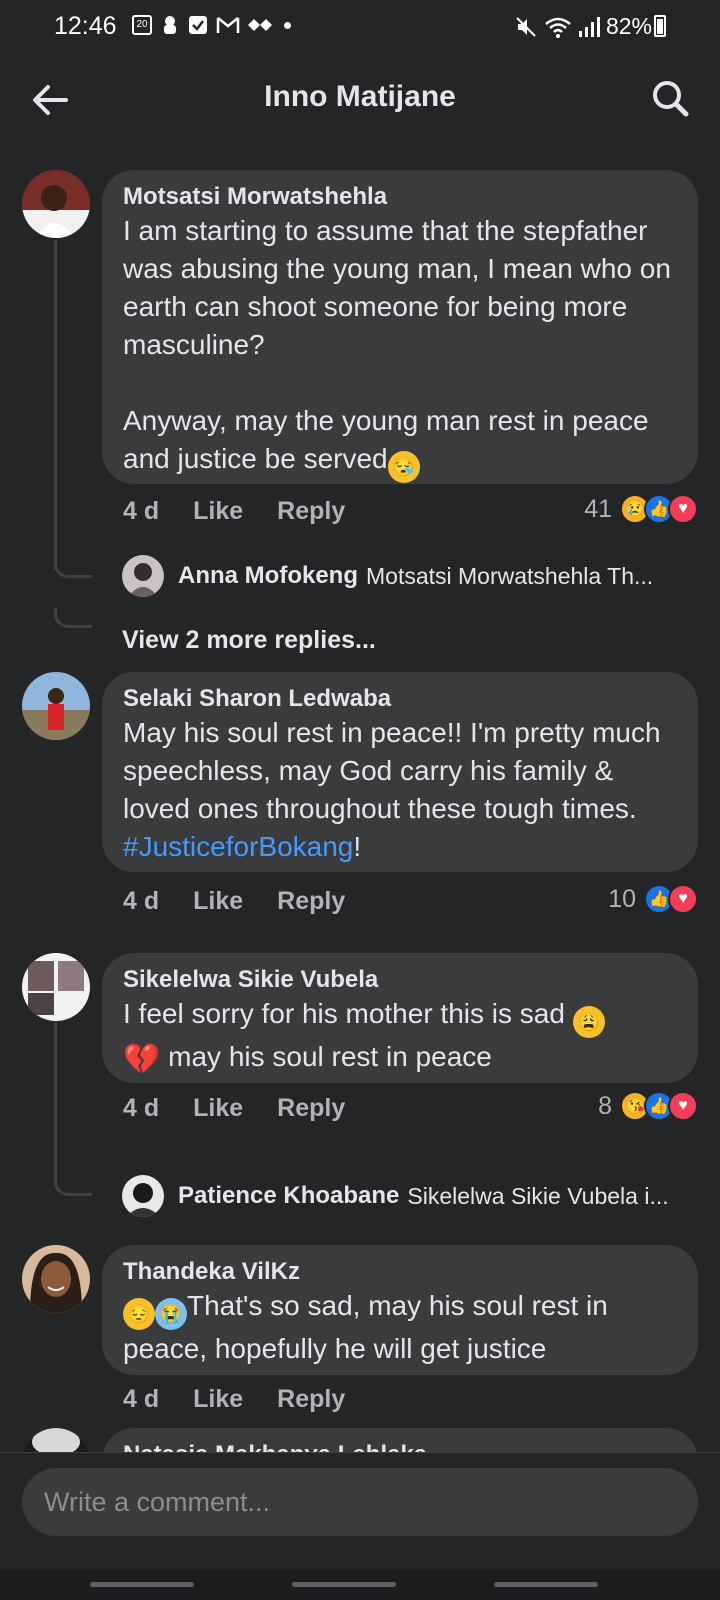  I want to click on comment-bubble: Natasja Makhanya Lehlaka, so click(400, 1440).